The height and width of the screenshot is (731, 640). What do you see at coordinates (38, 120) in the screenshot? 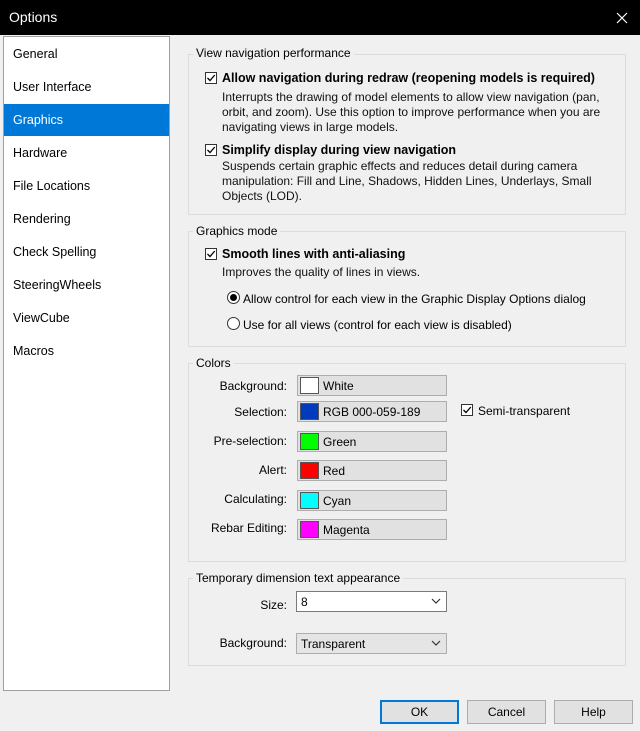
I see `sidebar-item-label: Graphics` at bounding box center [38, 120].